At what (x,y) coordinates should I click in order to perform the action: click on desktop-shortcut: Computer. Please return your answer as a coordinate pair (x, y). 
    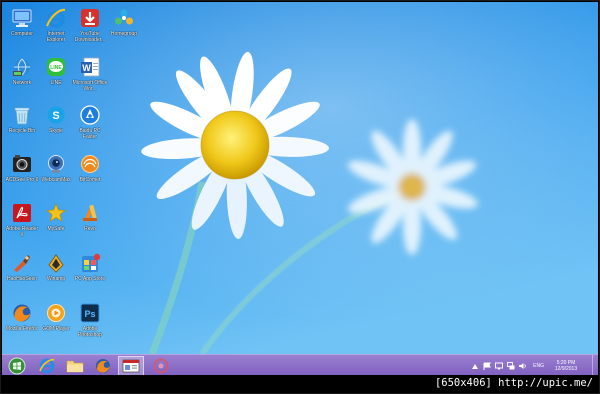
    Looking at the image, I should click on (22, 22).